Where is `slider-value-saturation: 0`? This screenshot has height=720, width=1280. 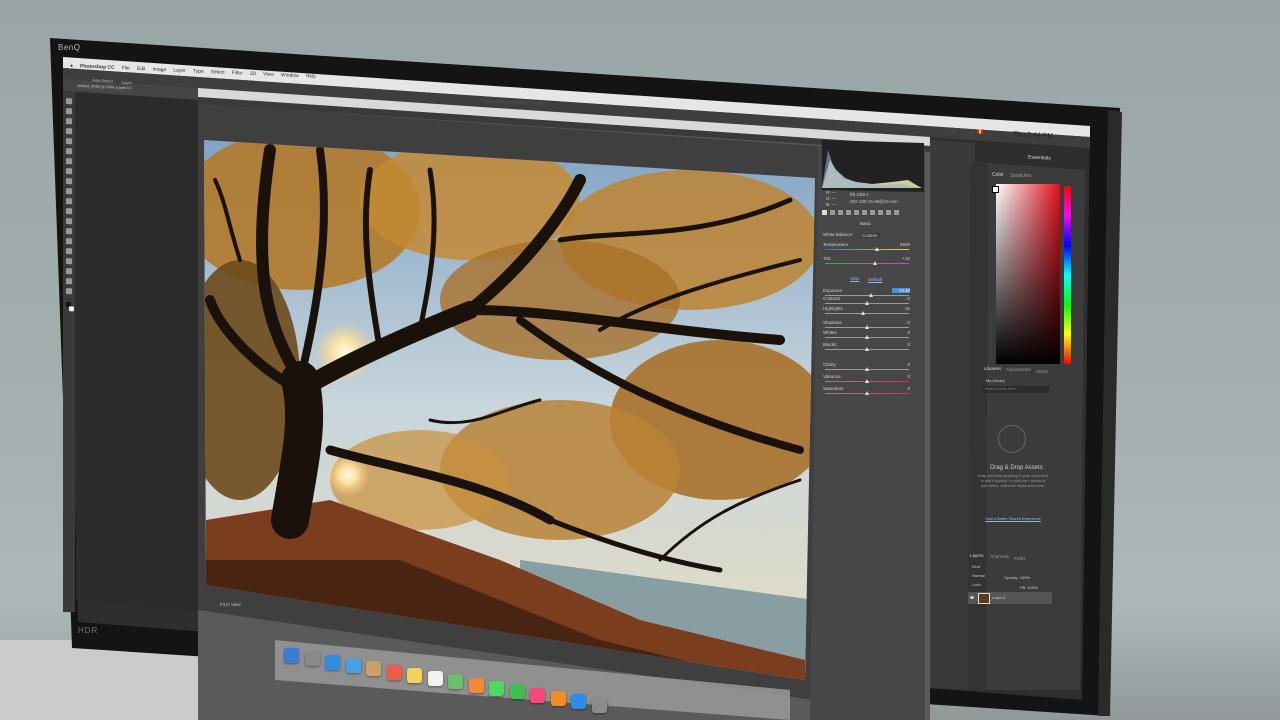 slider-value-saturation: 0 is located at coordinates (901, 388).